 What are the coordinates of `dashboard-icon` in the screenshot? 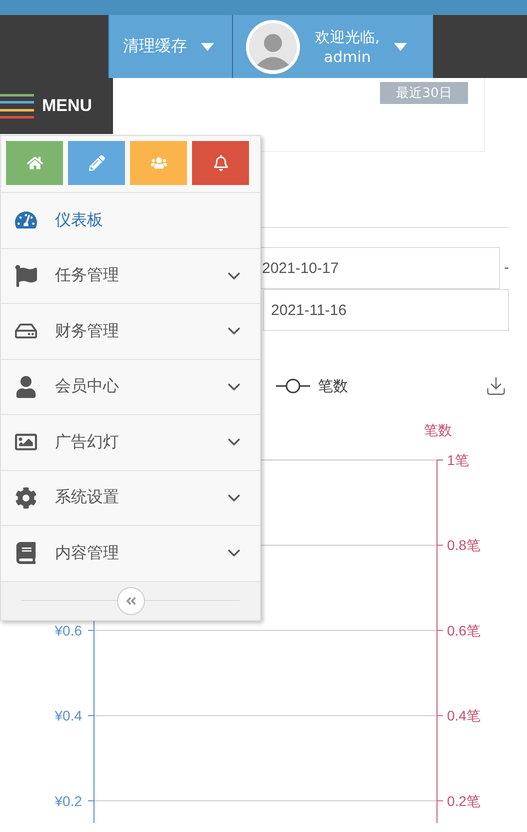 It's located at (26, 220).